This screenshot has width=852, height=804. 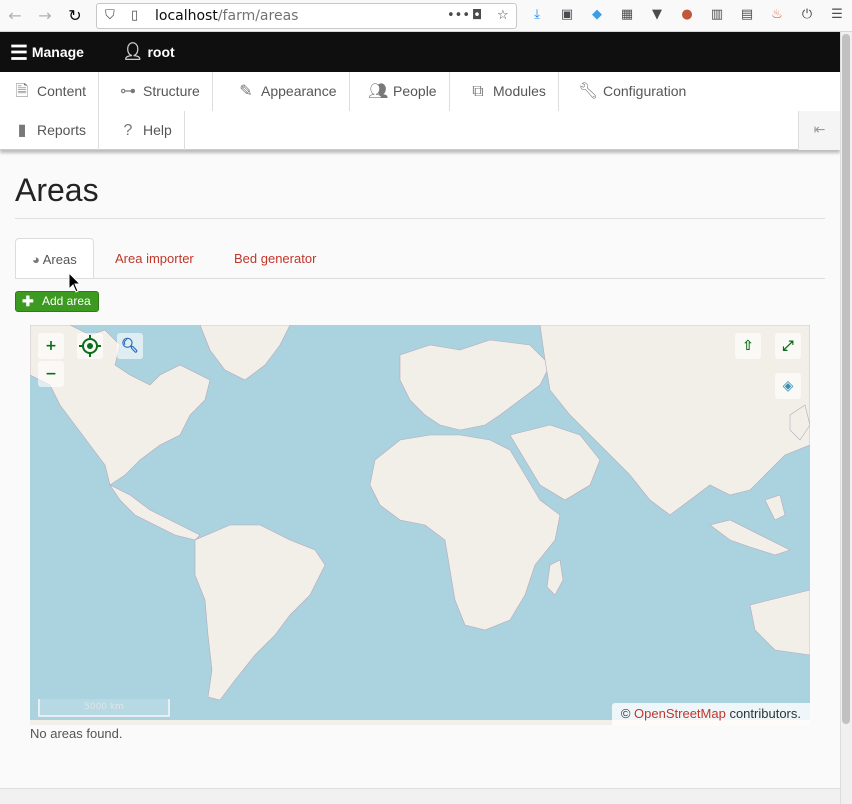 What do you see at coordinates (420, 796) in the screenshot?
I see `page-footer-edge` at bounding box center [420, 796].